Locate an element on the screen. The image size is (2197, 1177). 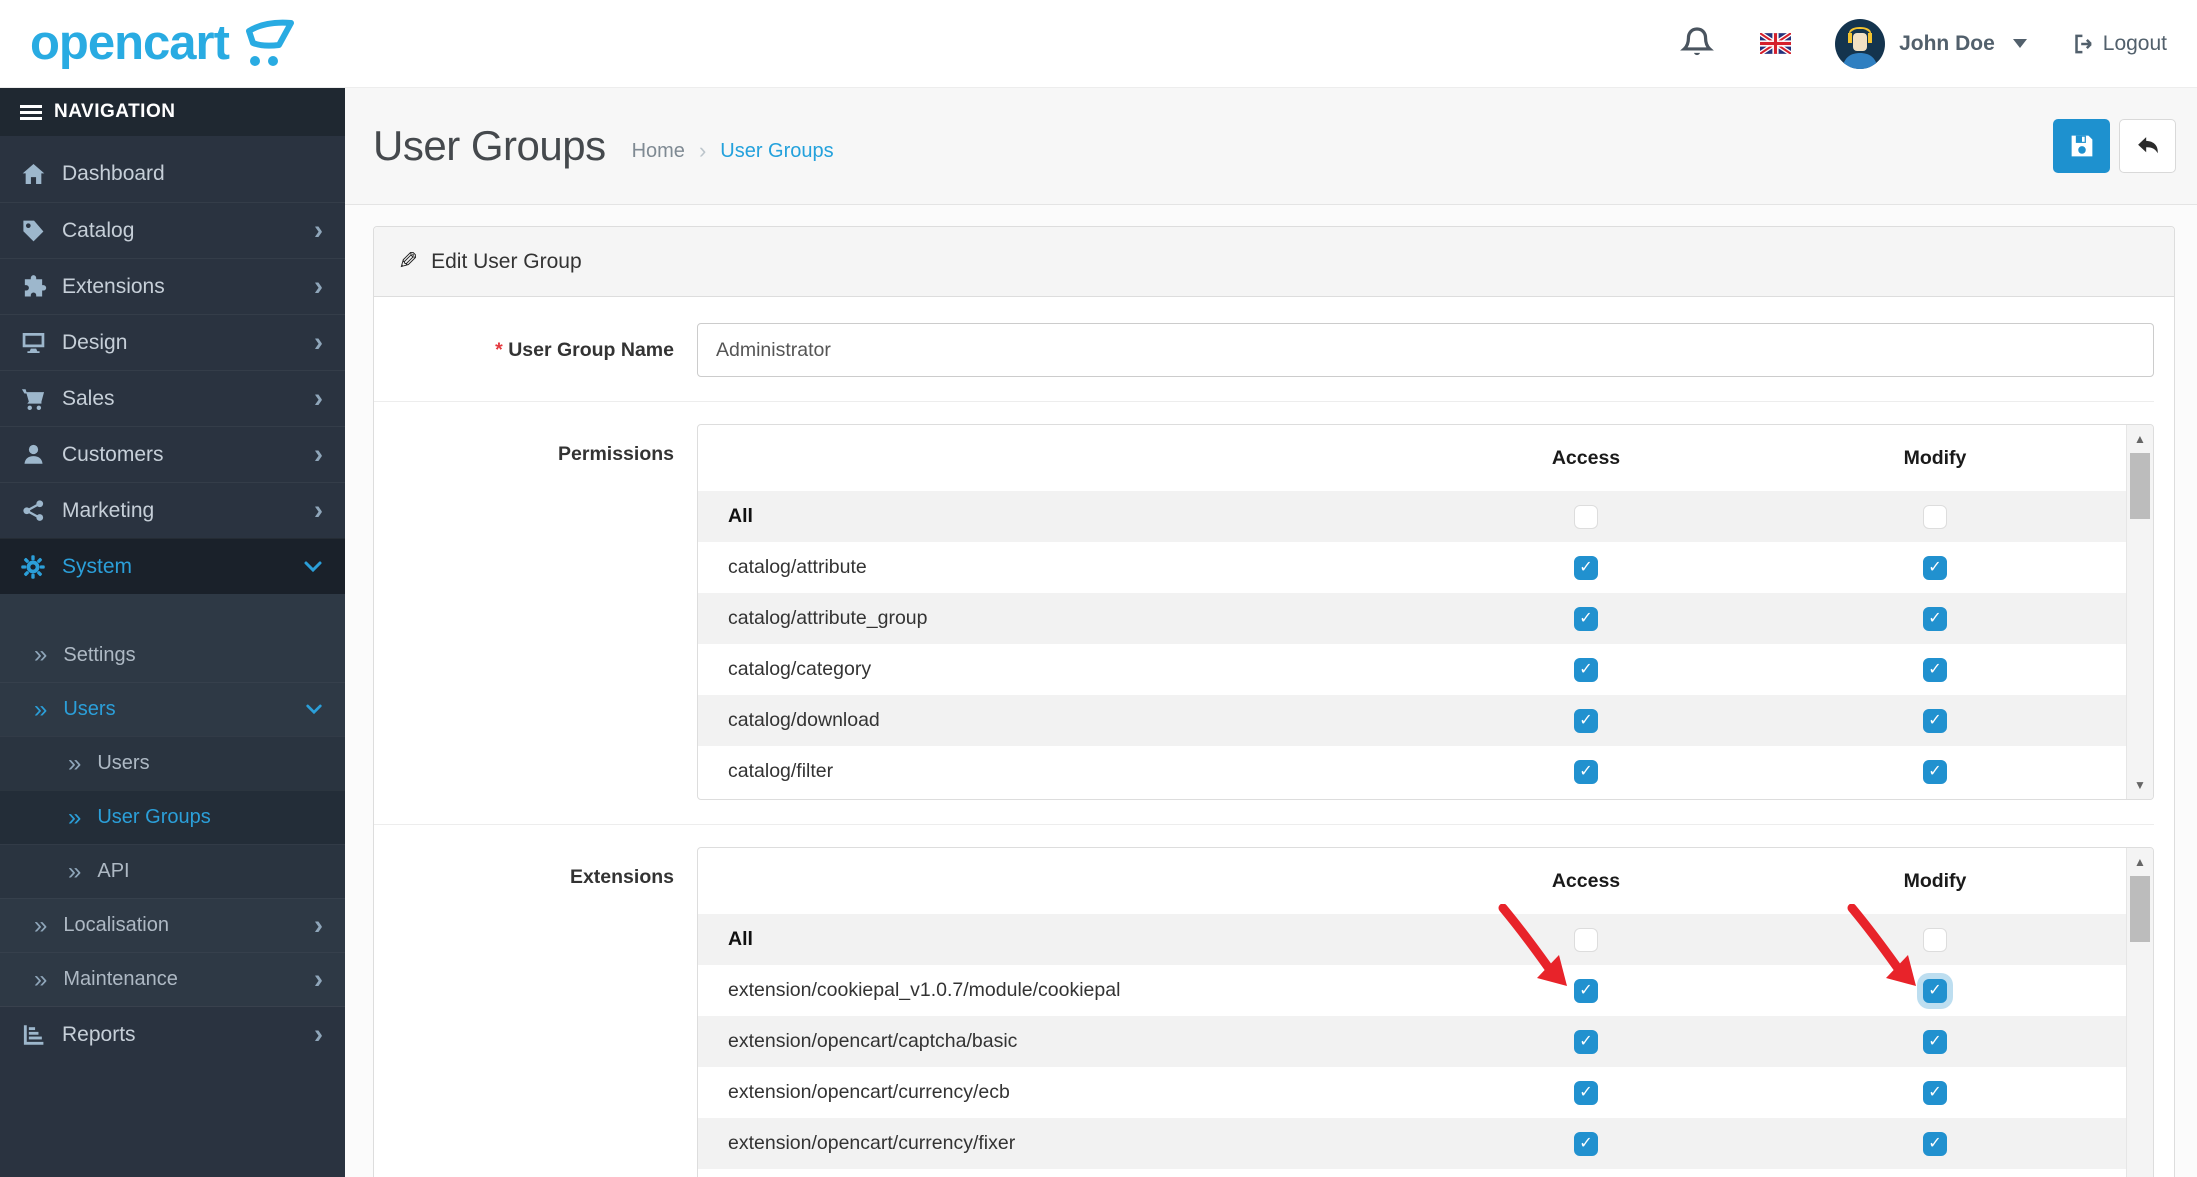
sidebar-item-label: Dashboard is located at coordinates (113, 173).